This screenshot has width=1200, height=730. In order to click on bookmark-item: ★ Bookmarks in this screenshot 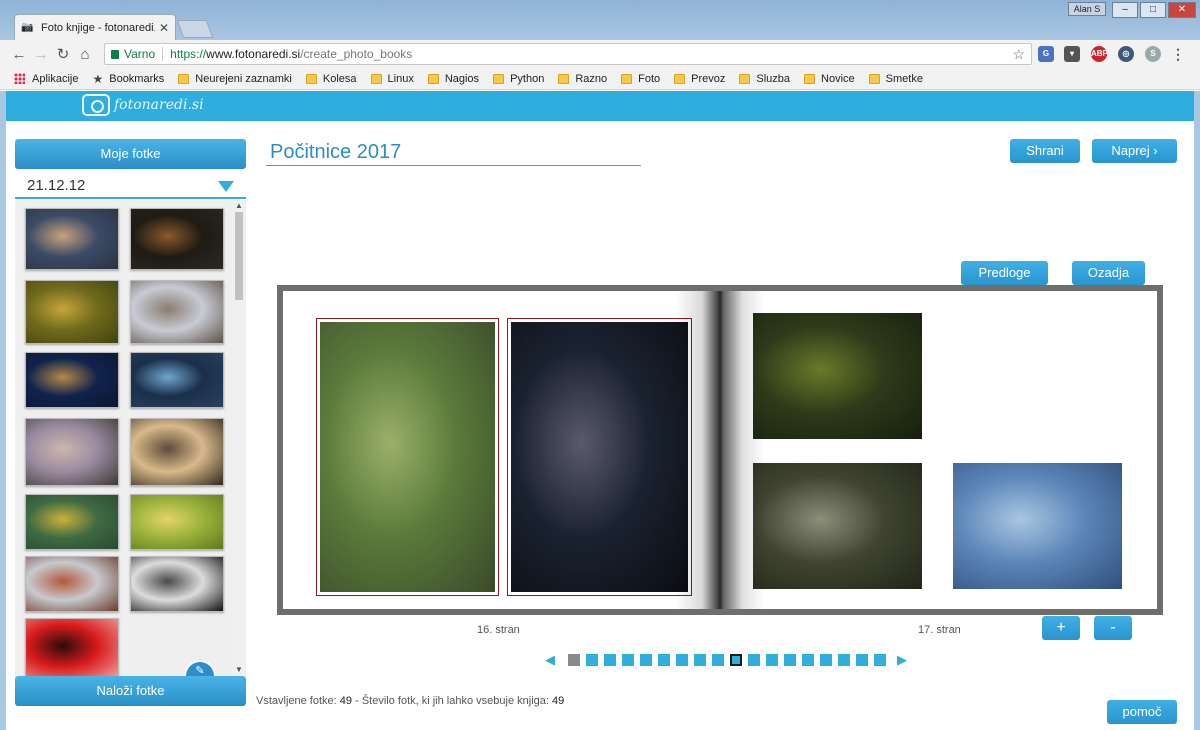, I will do `click(128, 79)`.